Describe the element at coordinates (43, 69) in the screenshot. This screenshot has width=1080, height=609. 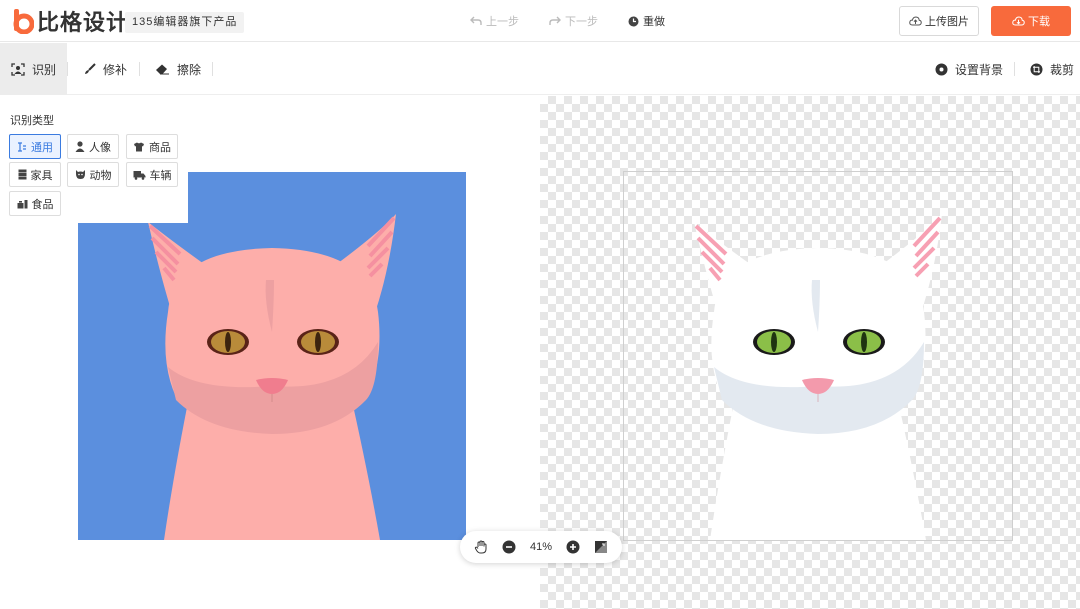
I see `tool-recognize-label: 识别` at that location.